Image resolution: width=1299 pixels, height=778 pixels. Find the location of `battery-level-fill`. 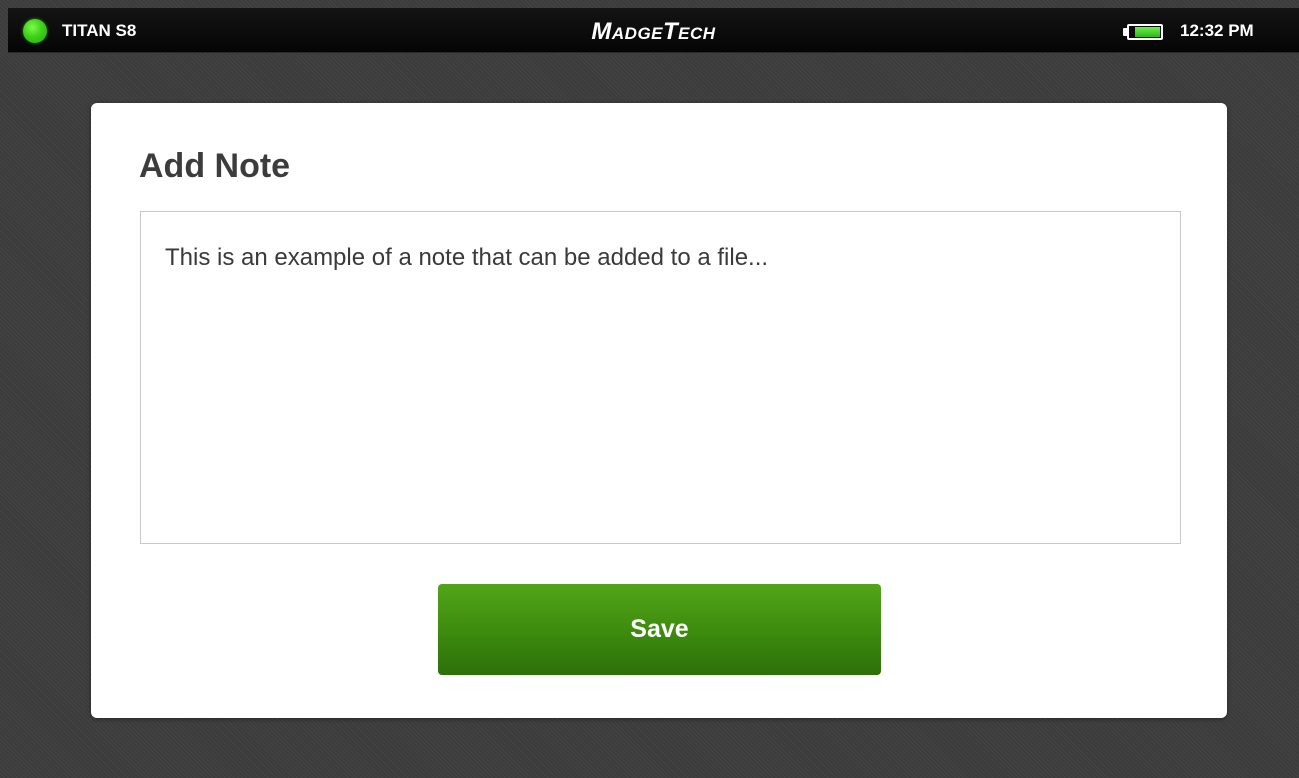

battery-level-fill is located at coordinates (1147, 32).